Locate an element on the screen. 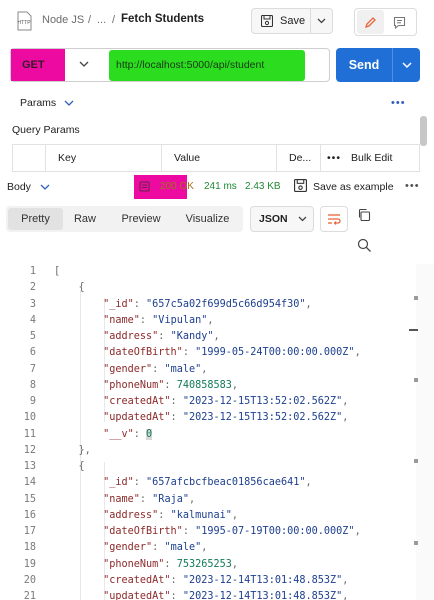 This screenshot has height=600, width=434. line-number: 19 is located at coordinates (29, 564).